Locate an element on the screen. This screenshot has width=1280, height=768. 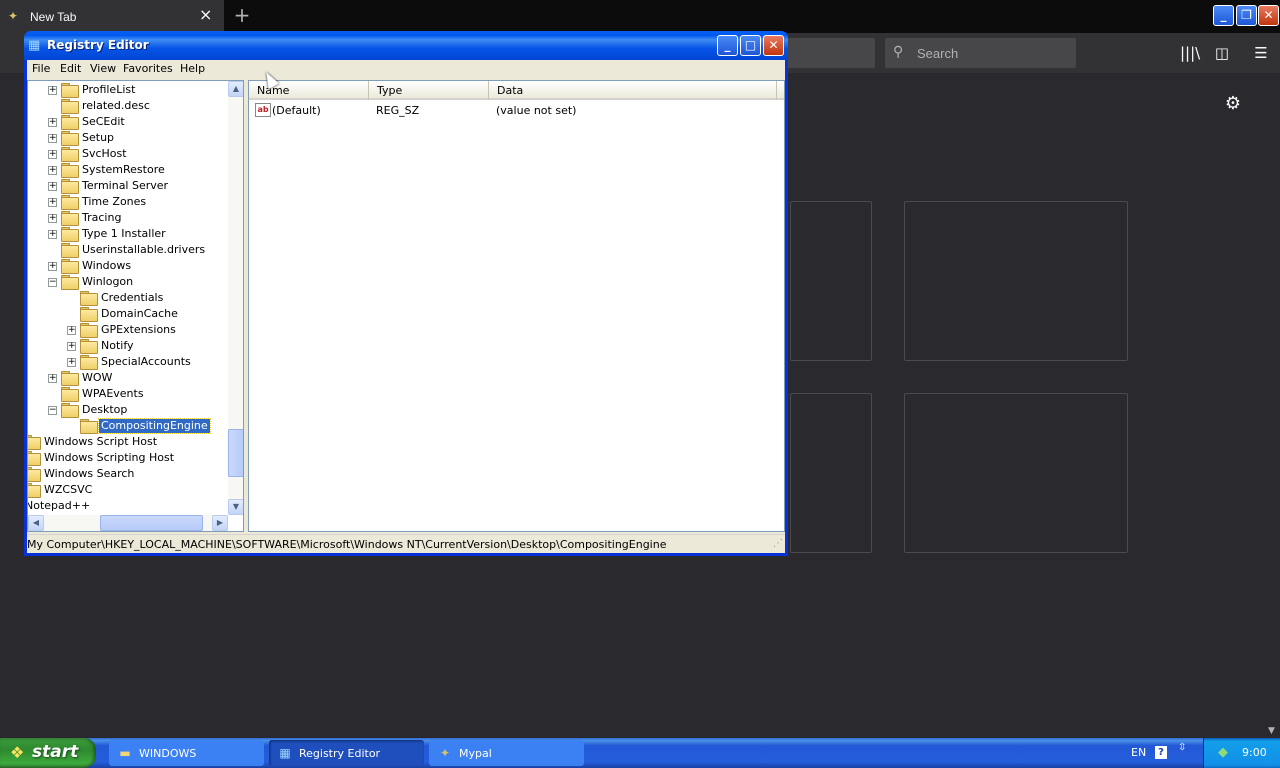
newtab-settings-gear-icon: ⚙ is located at coordinates (1233, 104).